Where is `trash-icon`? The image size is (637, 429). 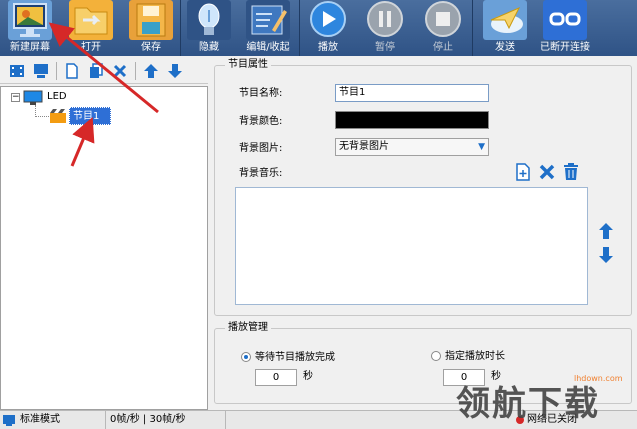
trash-icon is located at coordinates (571, 172).